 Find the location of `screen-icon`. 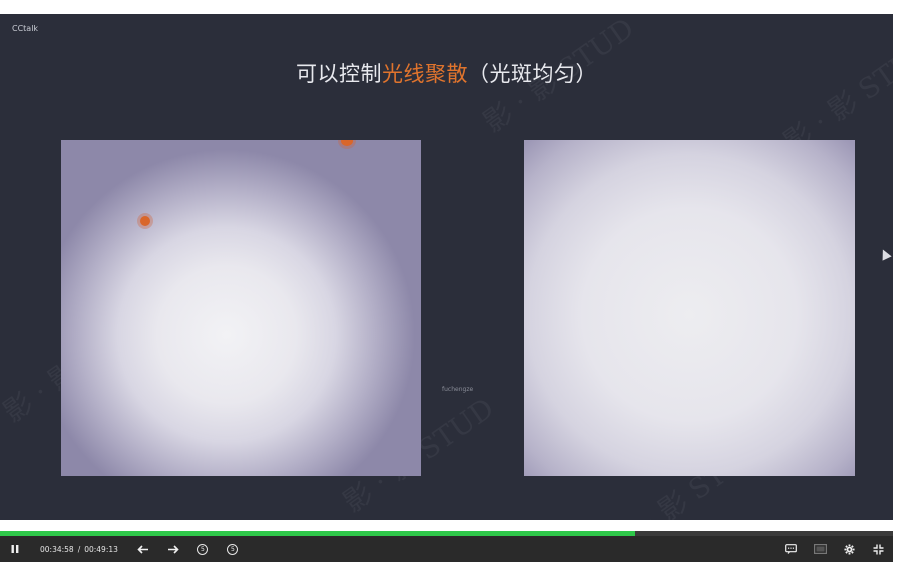

screen-icon is located at coordinates (820, 549).